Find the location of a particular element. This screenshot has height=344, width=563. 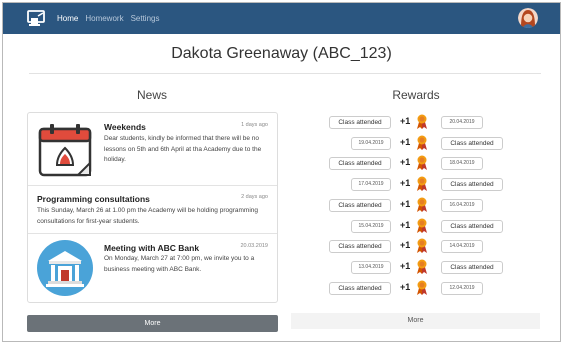

news-date: 2 days ago is located at coordinates (254, 197).